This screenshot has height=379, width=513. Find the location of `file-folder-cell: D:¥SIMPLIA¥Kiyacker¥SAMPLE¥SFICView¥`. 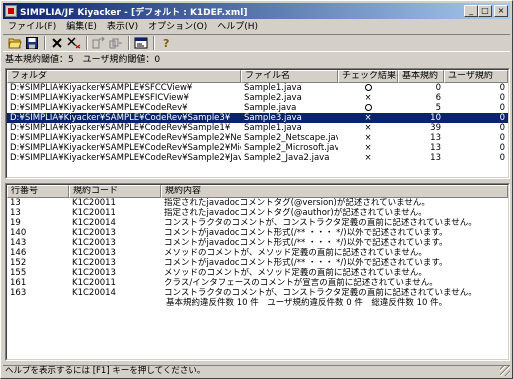

file-folder-cell: D:¥SIMPLIA¥Kiyacker¥SAMPLE¥SFICView¥ is located at coordinates (99, 98).